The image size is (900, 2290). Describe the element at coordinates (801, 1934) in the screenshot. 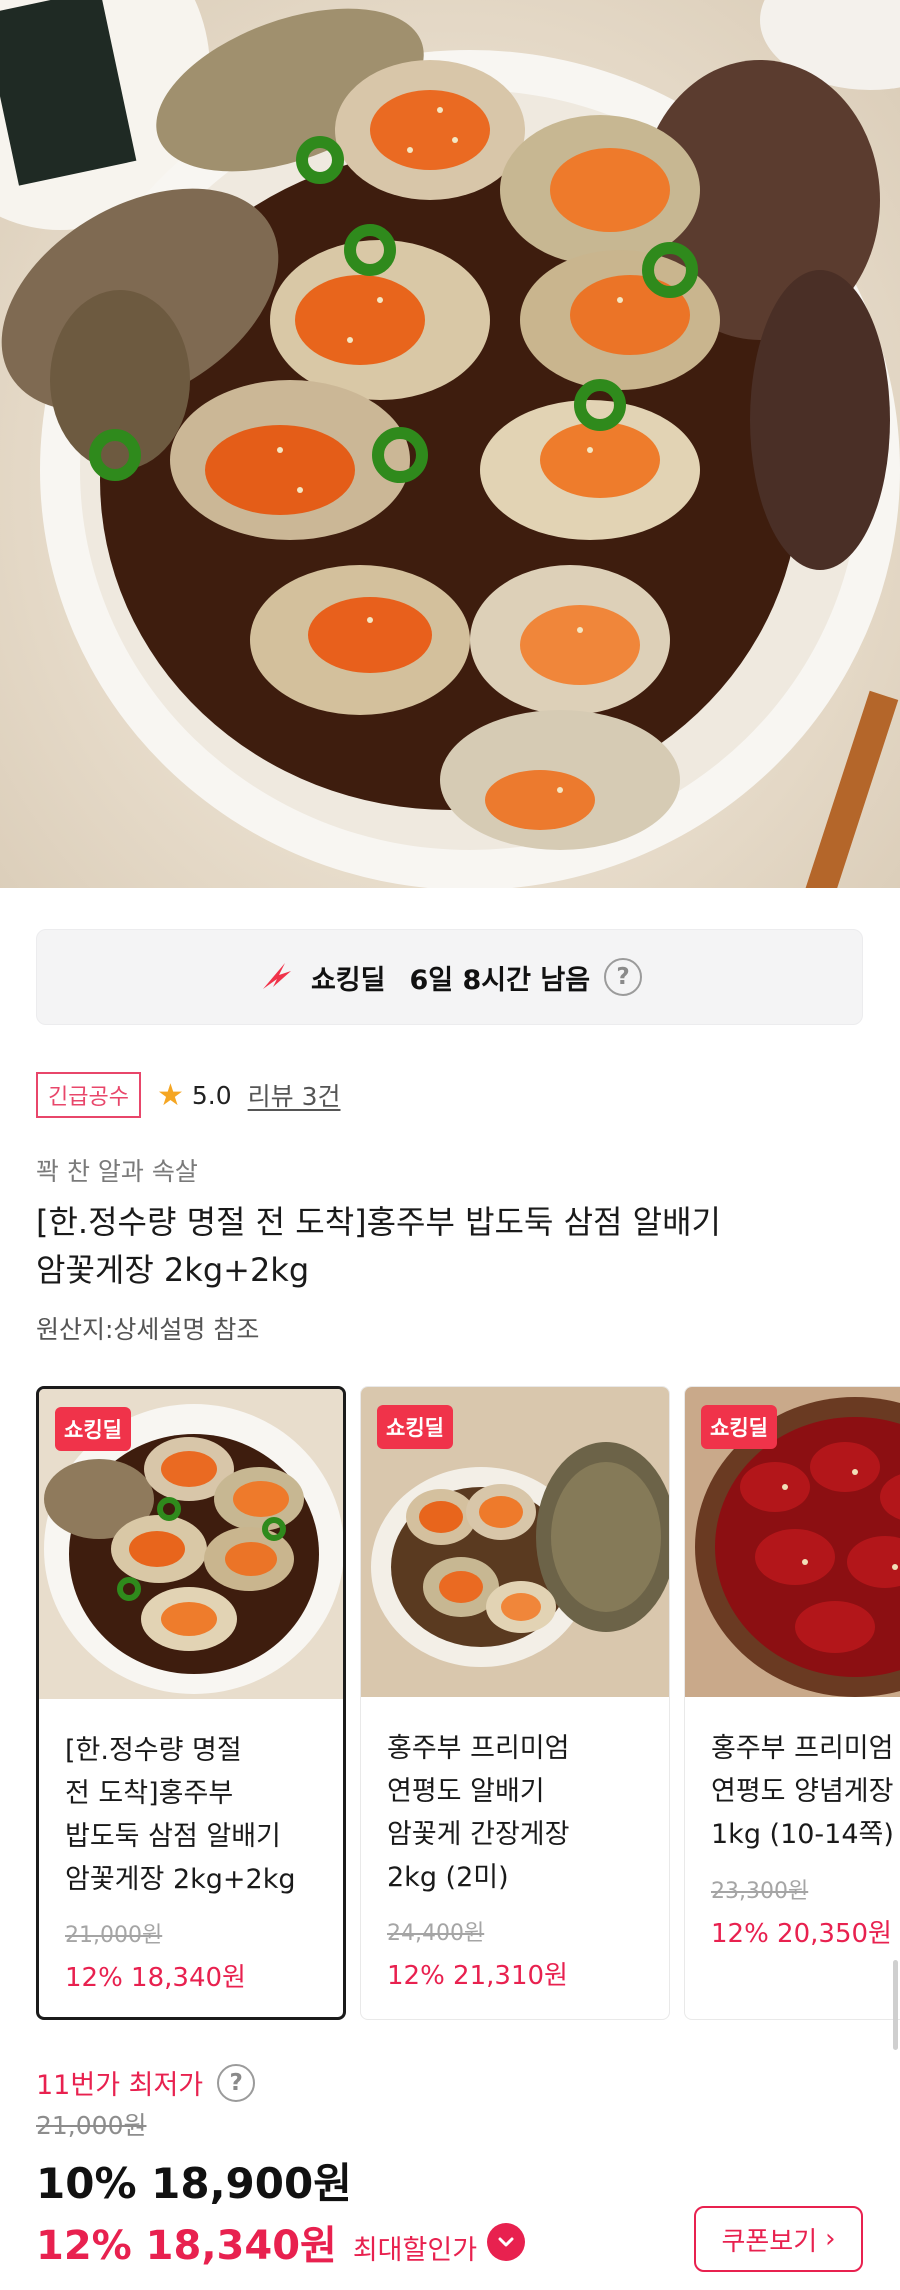

I see `card-sale-price: 12% 20,350원` at that location.